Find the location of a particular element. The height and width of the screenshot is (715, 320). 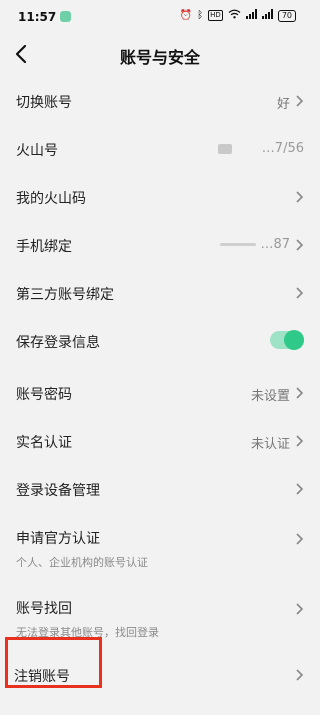

account-password-item: 账号密码 未设置 is located at coordinates (160, 393).